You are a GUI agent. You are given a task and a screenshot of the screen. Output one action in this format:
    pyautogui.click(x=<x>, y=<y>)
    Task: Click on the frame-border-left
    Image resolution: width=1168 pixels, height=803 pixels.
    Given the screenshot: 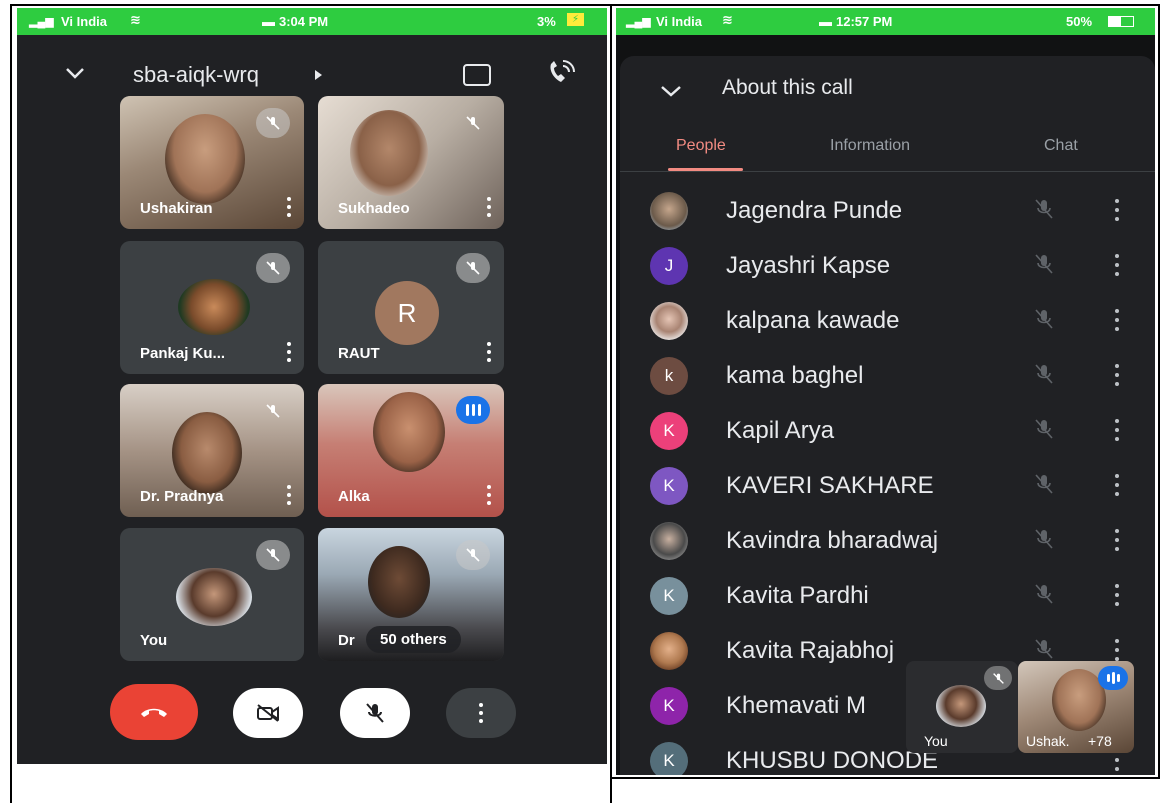 What is the action you would take?
    pyautogui.click(x=11, y=403)
    